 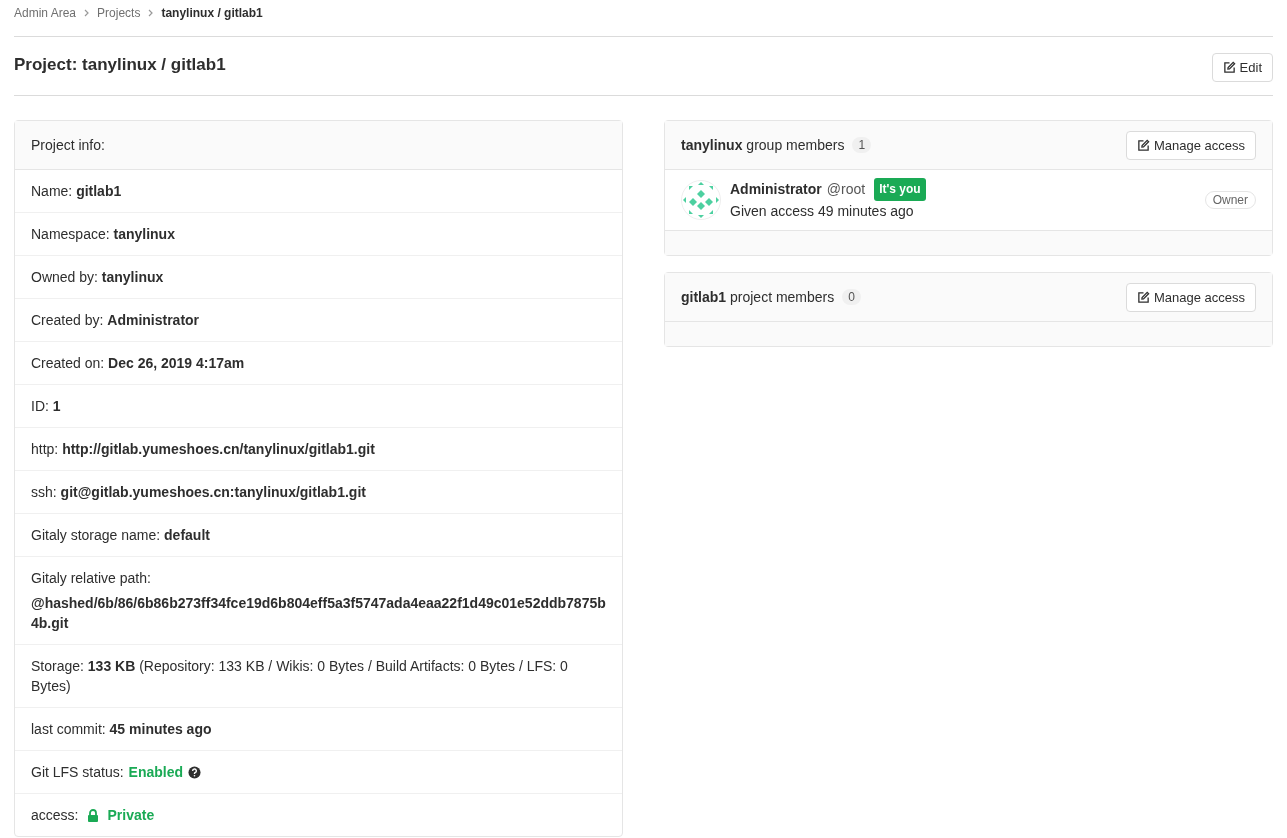 I want to click on info-label: Git LFS status:, so click(x=77, y=772).